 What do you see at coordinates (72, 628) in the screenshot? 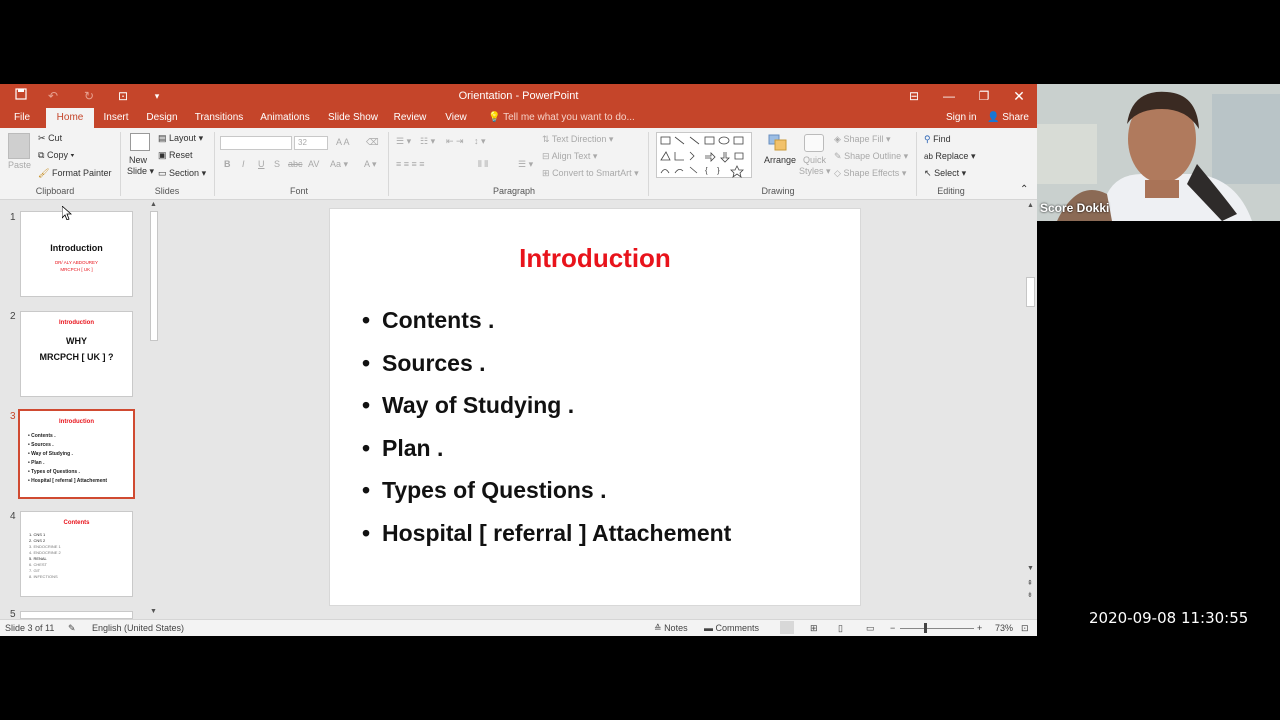
I see `spellcheck-icon: ✎` at bounding box center [72, 628].